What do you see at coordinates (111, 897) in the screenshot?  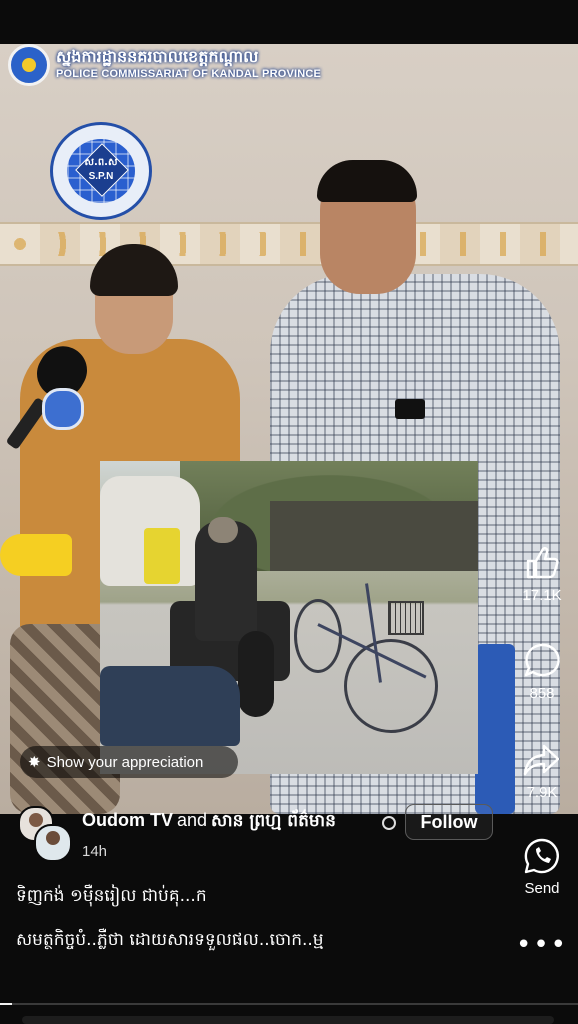 I see `caption-line-1: ទិញកង់ ១ម៉ឺនរៀល ជាប់គុ...ក` at bounding box center [111, 897].